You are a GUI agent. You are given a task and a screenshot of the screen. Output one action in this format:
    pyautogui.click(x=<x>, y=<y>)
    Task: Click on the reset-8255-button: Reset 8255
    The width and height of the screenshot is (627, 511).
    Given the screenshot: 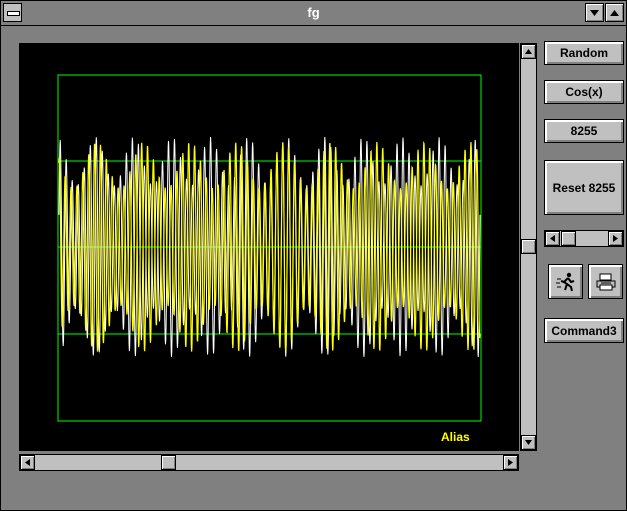 What is the action you would take?
    pyautogui.click(x=584, y=187)
    